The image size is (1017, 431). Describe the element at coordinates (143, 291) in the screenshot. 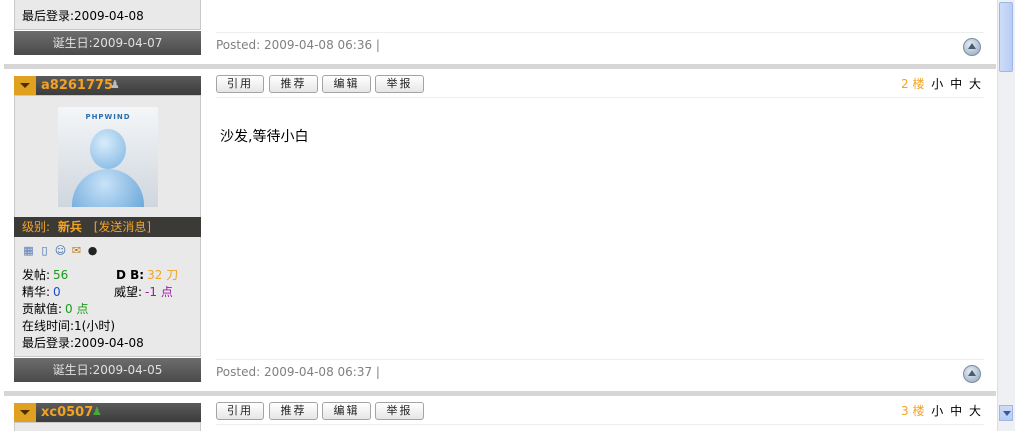

I see `prestige-stat: 威望: -1 点` at that location.